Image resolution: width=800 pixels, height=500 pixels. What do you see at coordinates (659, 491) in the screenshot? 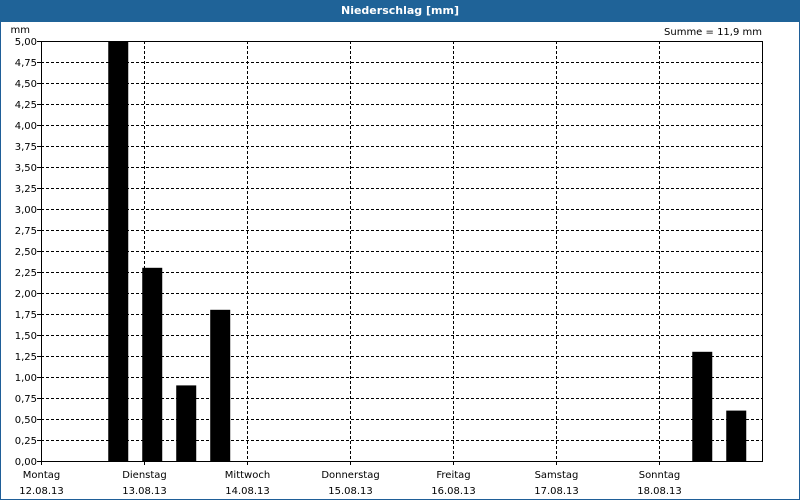
I see `x-tick-label-date: 18.08.13` at bounding box center [659, 491].